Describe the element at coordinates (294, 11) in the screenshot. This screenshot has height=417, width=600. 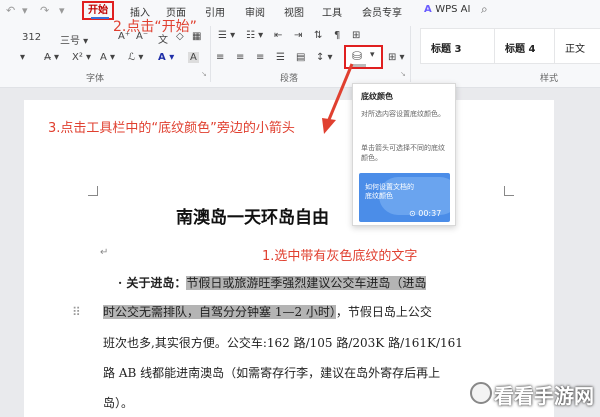
I see `tab-view: 视图` at that location.